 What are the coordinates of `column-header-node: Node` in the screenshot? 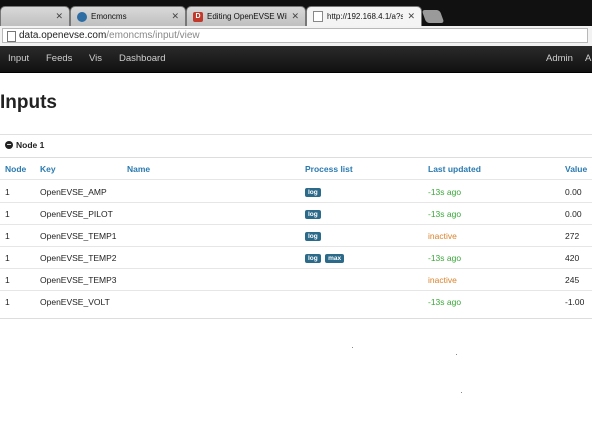 It's located at (15, 169).